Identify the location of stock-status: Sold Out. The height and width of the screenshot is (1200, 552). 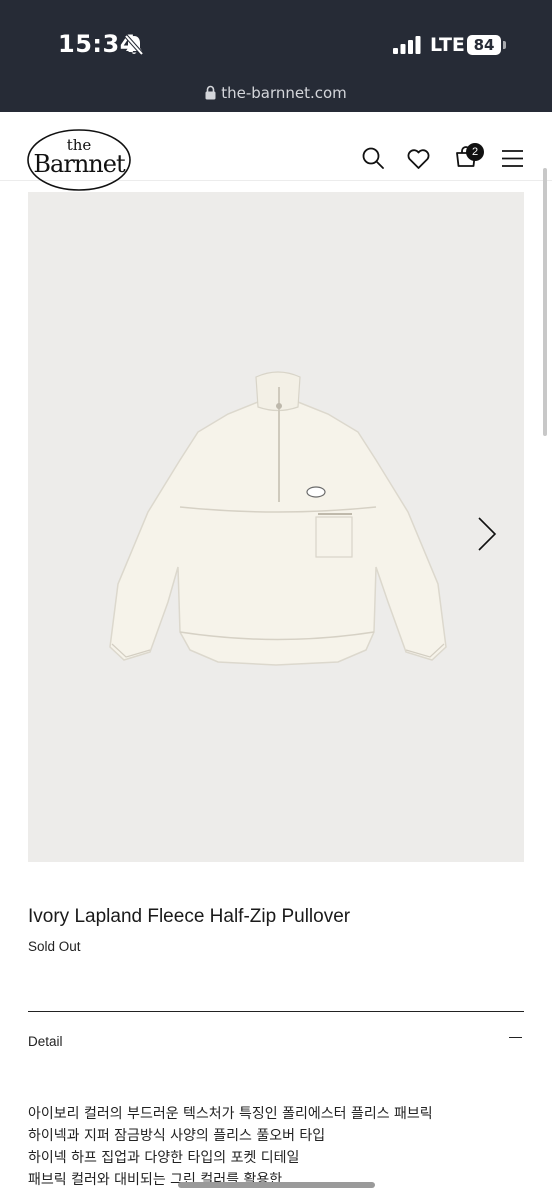
(54, 946).